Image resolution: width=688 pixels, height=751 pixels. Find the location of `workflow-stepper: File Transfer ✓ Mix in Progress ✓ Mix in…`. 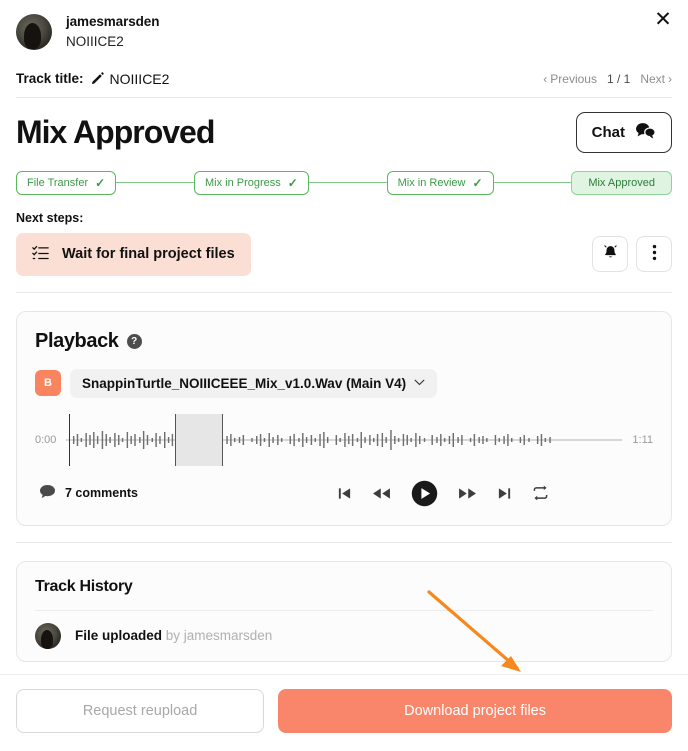

workflow-stepper: File Transfer ✓ Mix in Progress ✓ Mix in… is located at coordinates (344, 182).